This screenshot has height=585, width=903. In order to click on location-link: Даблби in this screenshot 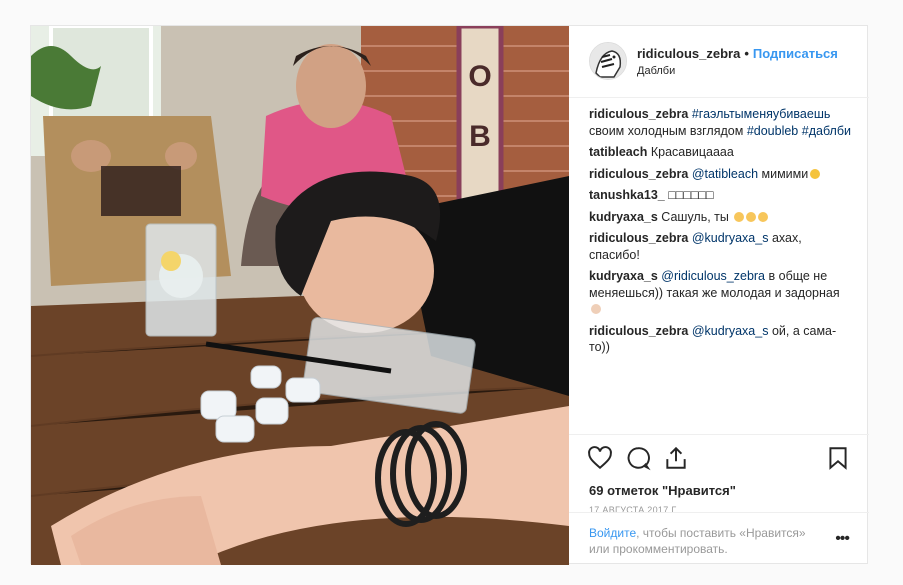, I will do `click(656, 71)`.